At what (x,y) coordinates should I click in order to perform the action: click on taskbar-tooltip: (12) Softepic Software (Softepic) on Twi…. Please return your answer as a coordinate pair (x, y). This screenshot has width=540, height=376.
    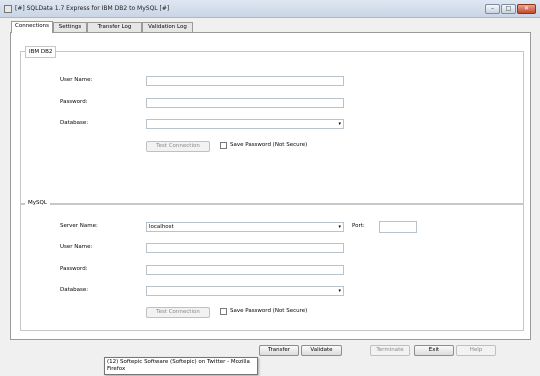
    Looking at the image, I should click on (181, 366).